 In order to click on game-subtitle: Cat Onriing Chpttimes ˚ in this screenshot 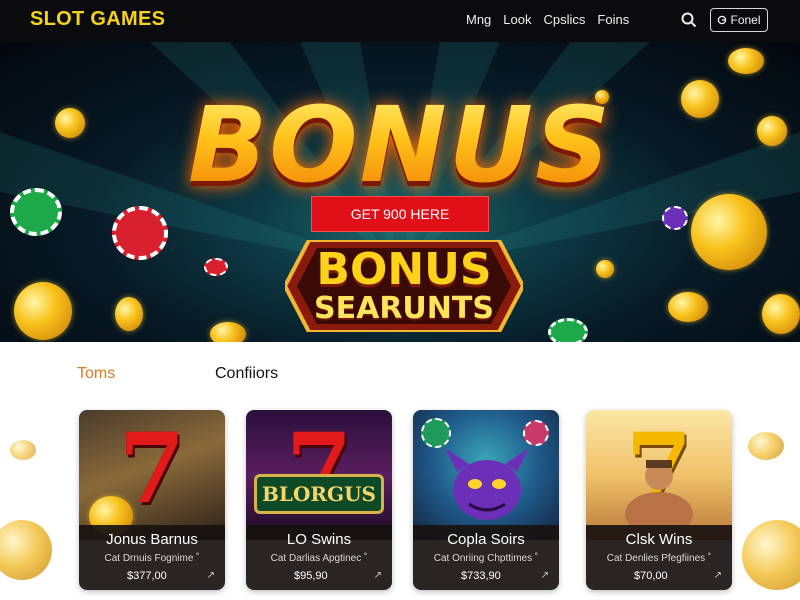, I will do `click(486, 558)`.